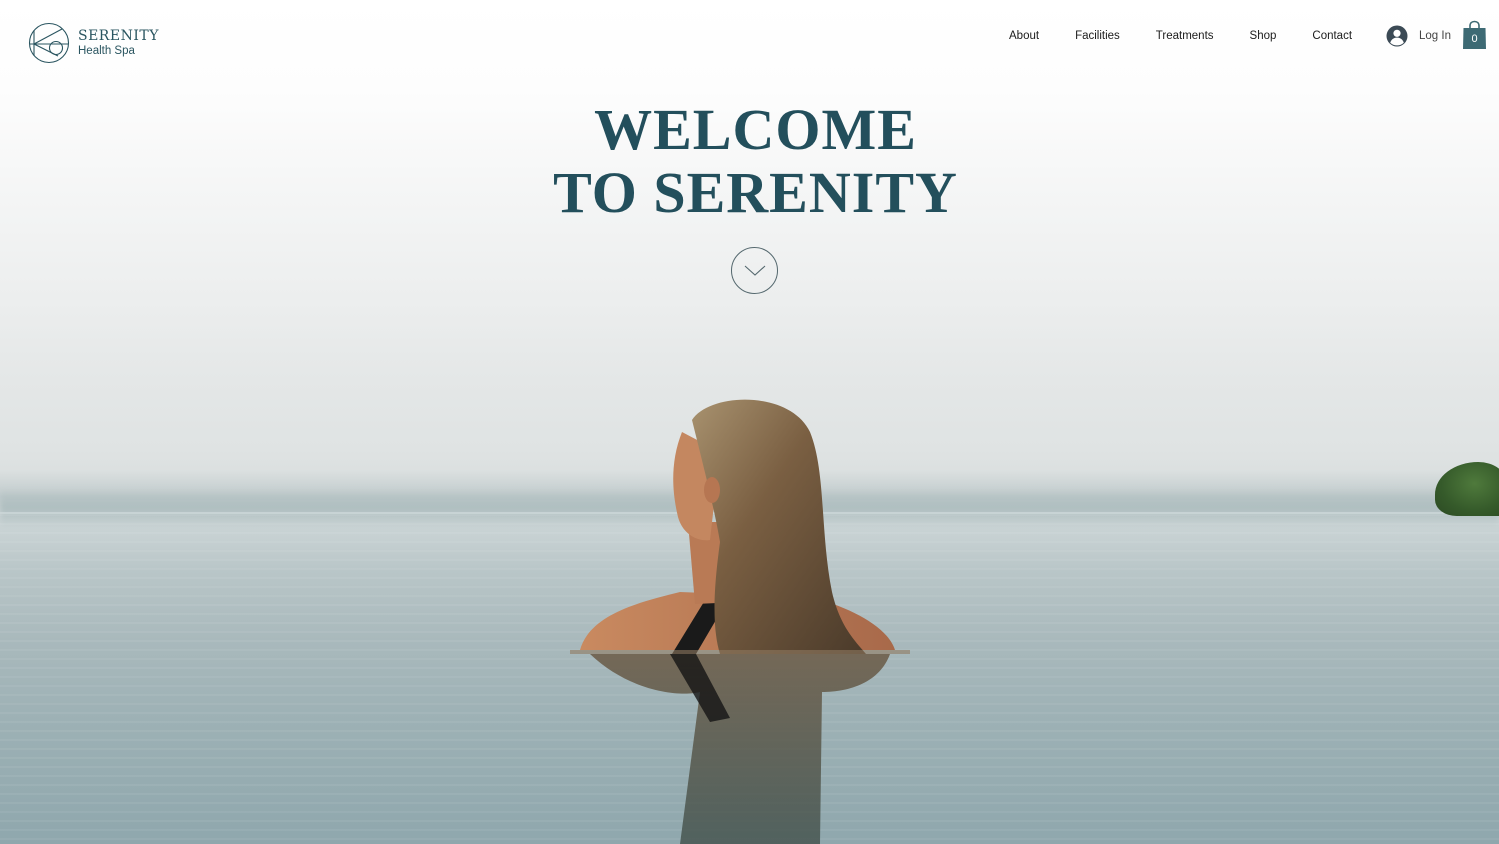 The image size is (1499, 844). Describe the element at coordinates (49, 43) in the screenshot. I see `logo-mark-icon` at that location.